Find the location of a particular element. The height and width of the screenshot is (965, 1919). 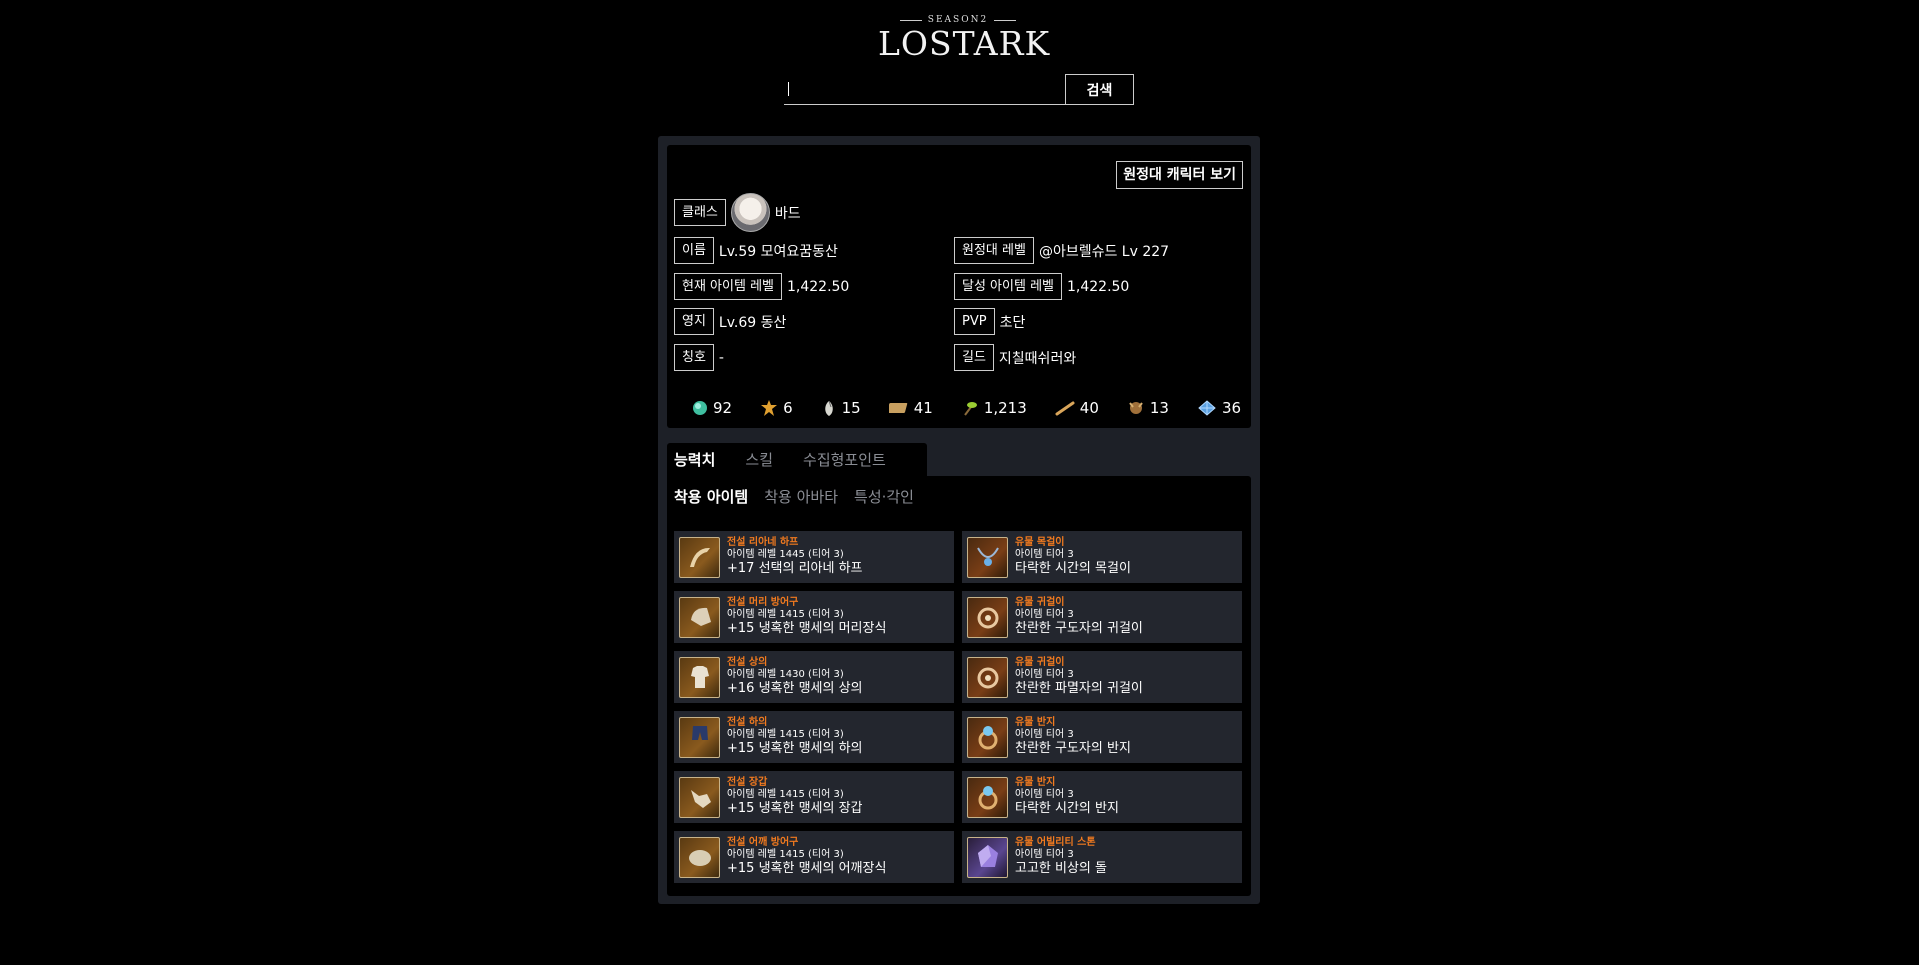

lostark-logo: SEASON2 LOSTARK is located at coordinates (964, 39).